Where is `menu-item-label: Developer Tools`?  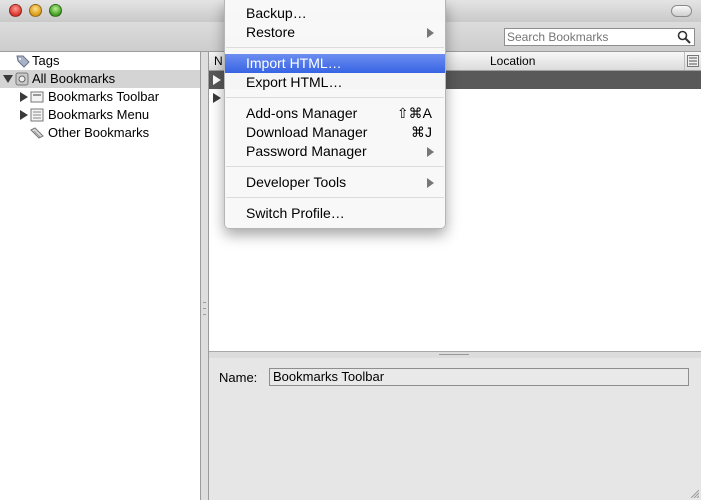
menu-item-label: Developer Tools is located at coordinates (296, 182).